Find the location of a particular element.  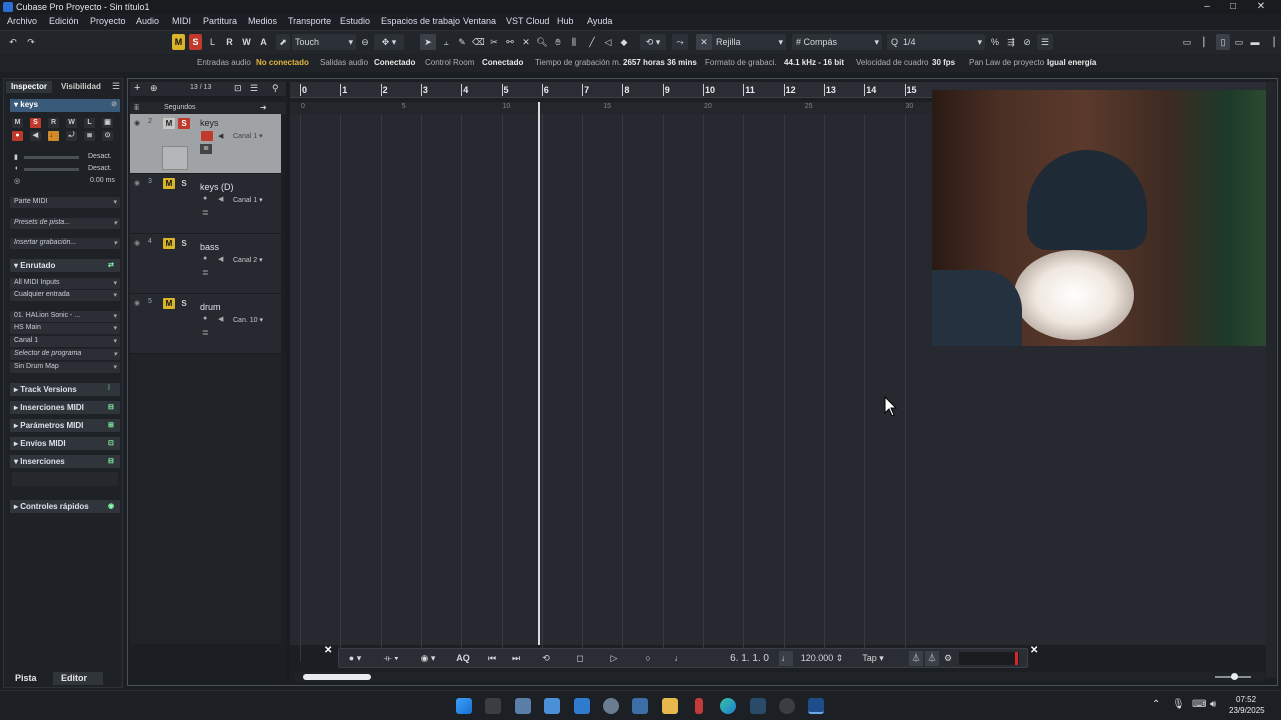

screen-icon is located at coordinates (640, 706).